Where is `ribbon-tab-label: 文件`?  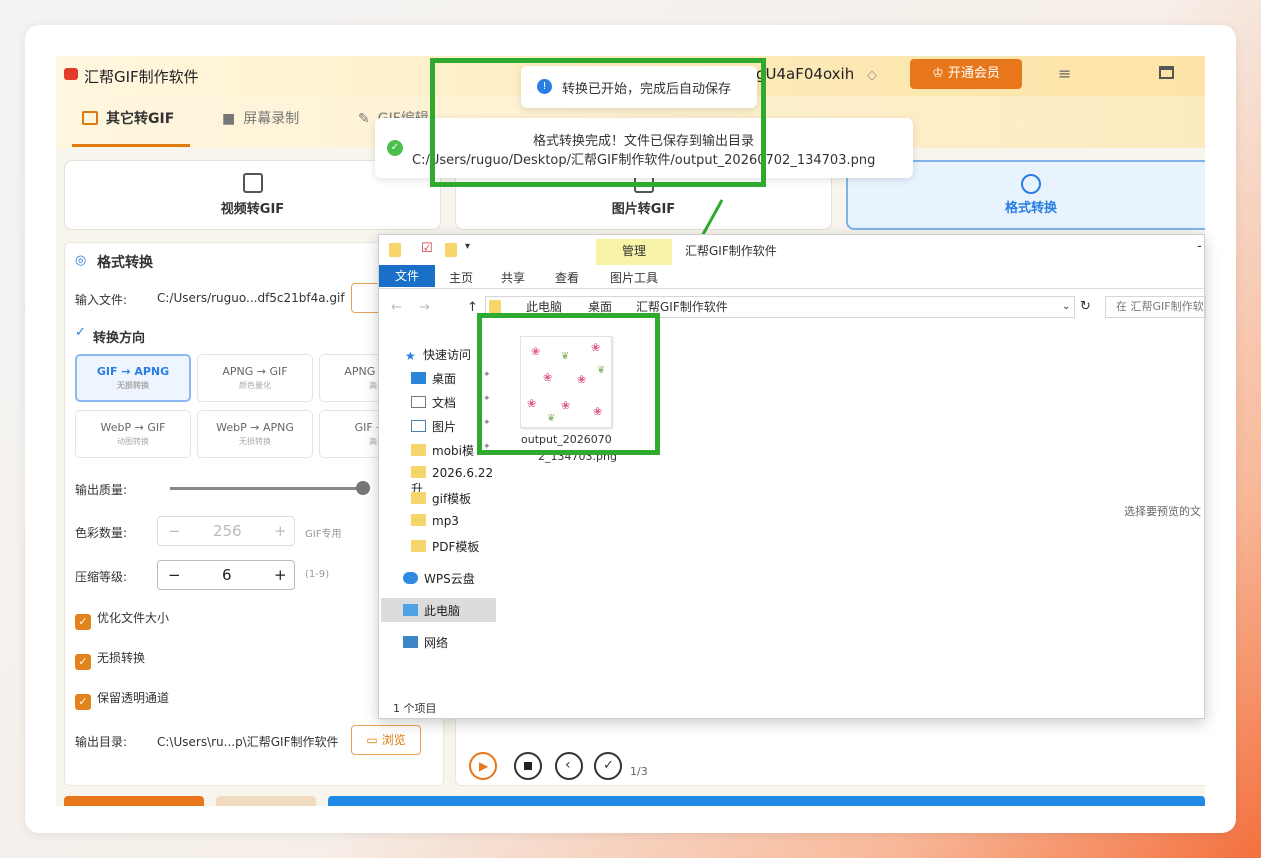 ribbon-tab-label: 文件 is located at coordinates (406, 276).